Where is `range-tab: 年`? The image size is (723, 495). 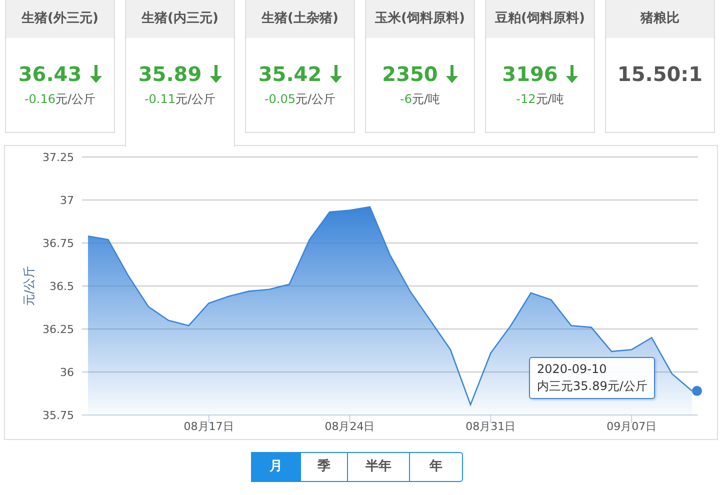
range-tab: 年 is located at coordinates (436, 467).